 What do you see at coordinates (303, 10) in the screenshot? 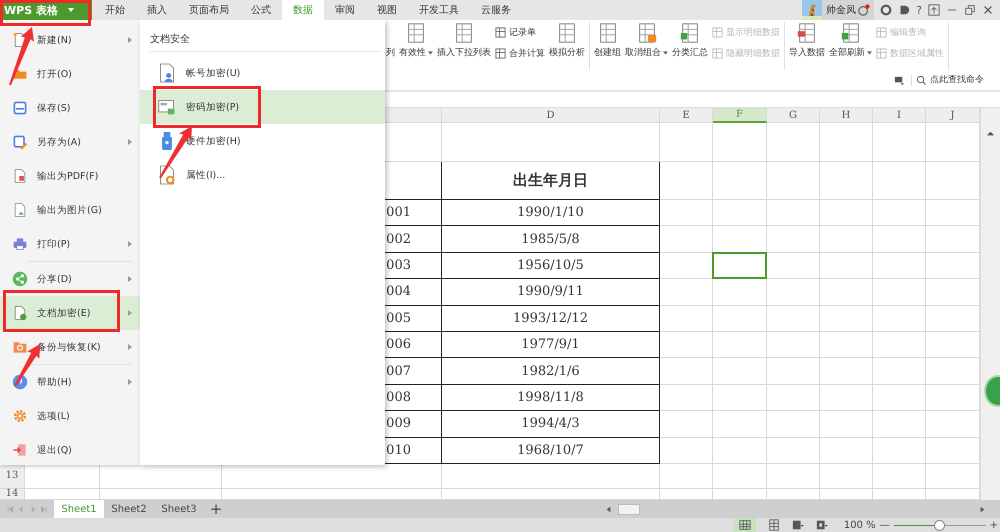
I see `ribbon-tab: 数据` at bounding box center [303, 10].